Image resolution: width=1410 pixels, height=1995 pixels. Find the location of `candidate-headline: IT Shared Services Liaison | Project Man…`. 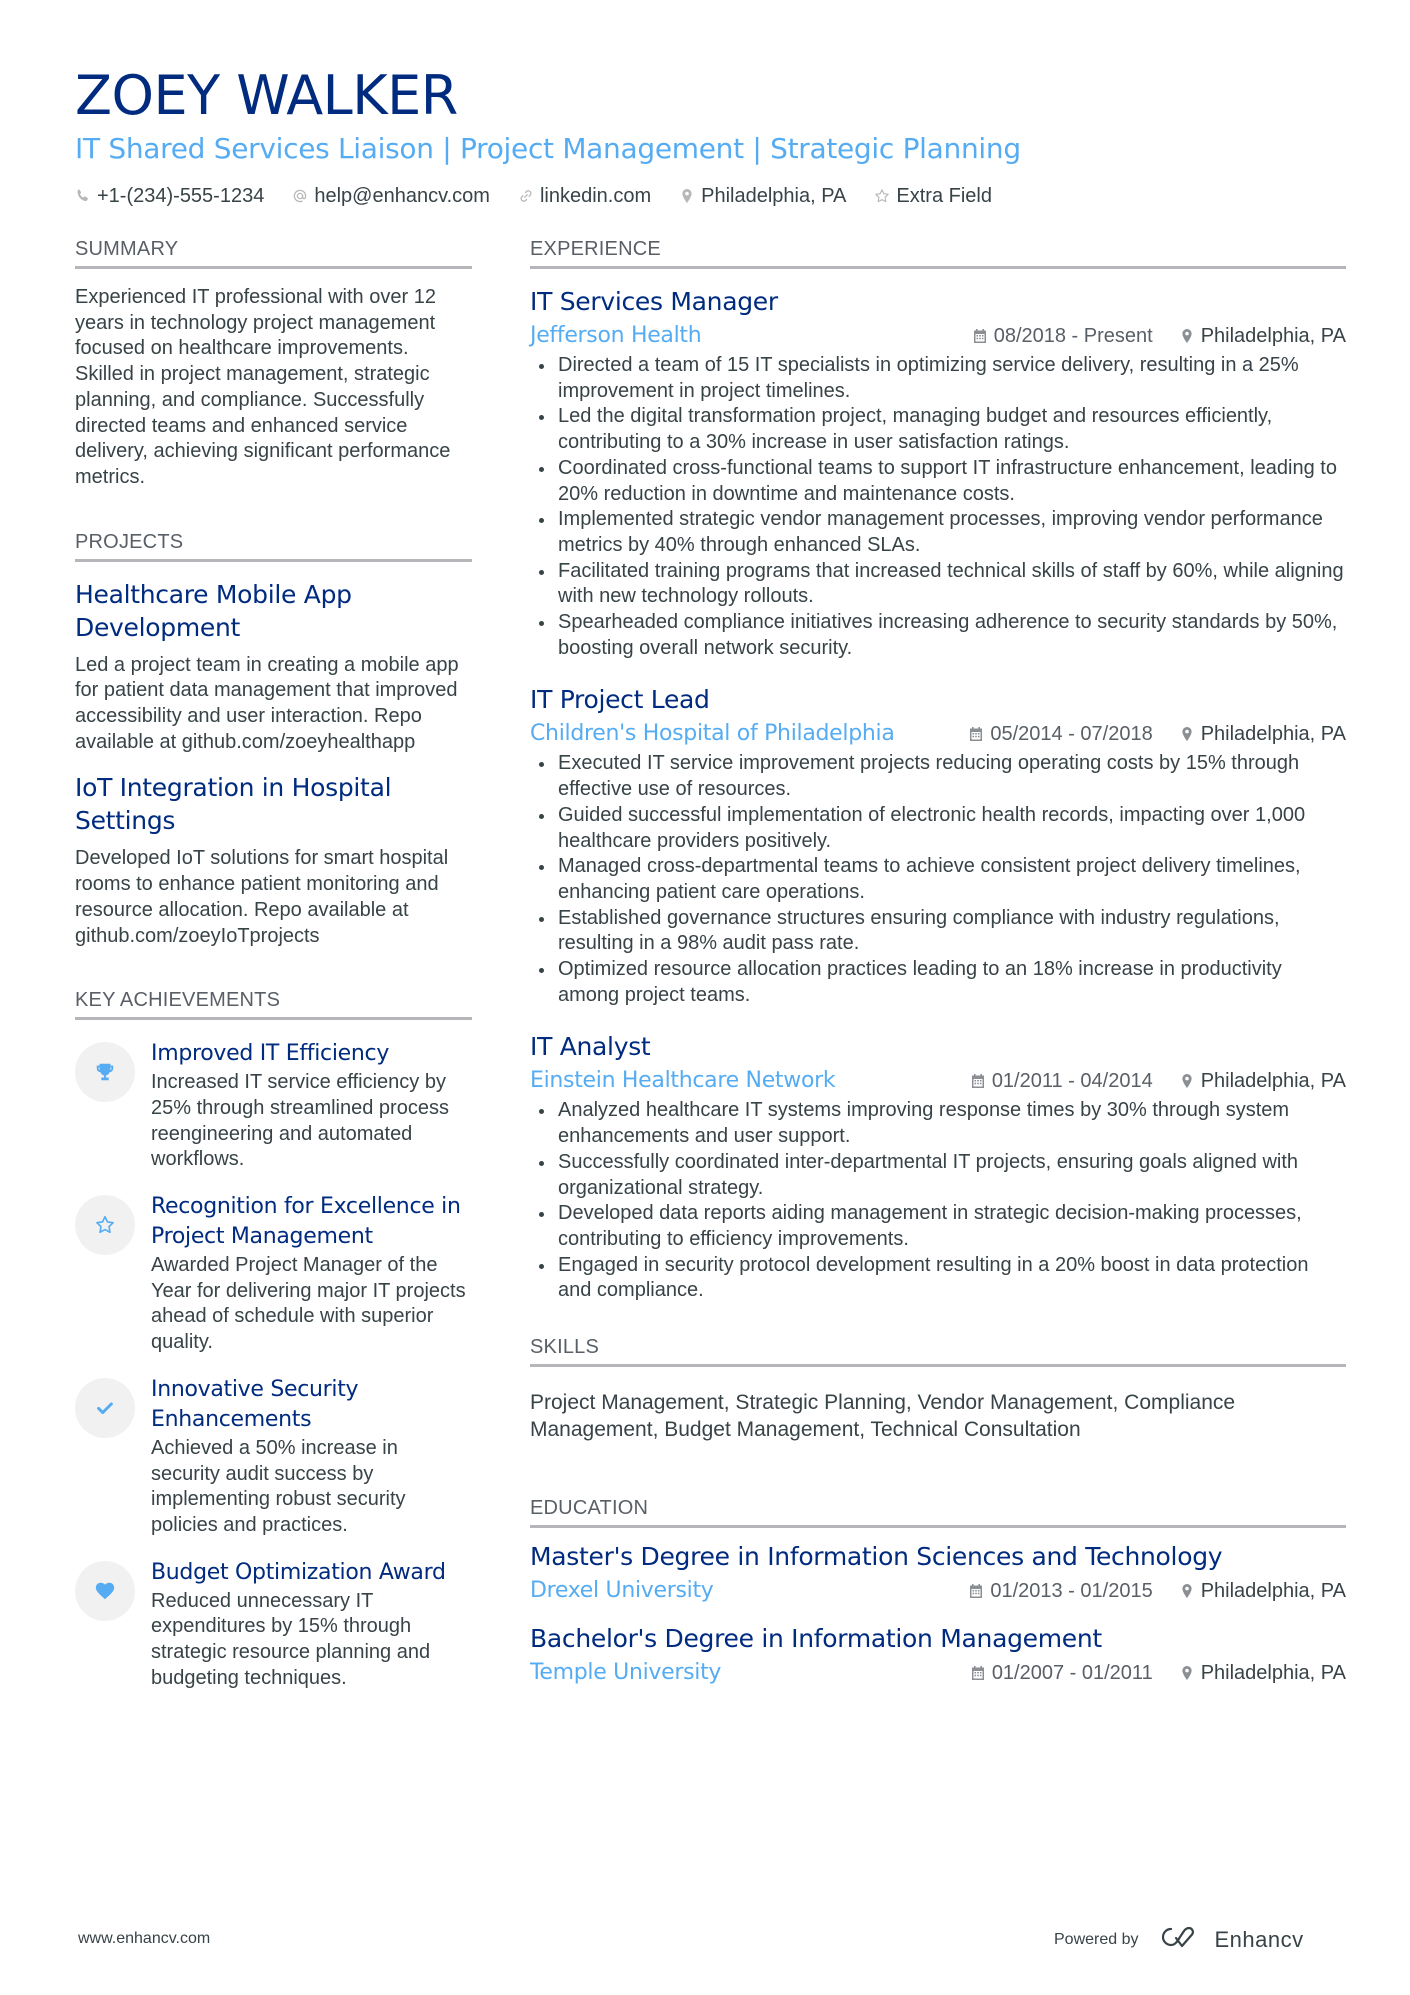

candidate-headline: IT Shared Services Liaison | Project Man… is located at coordinates (548, 148).